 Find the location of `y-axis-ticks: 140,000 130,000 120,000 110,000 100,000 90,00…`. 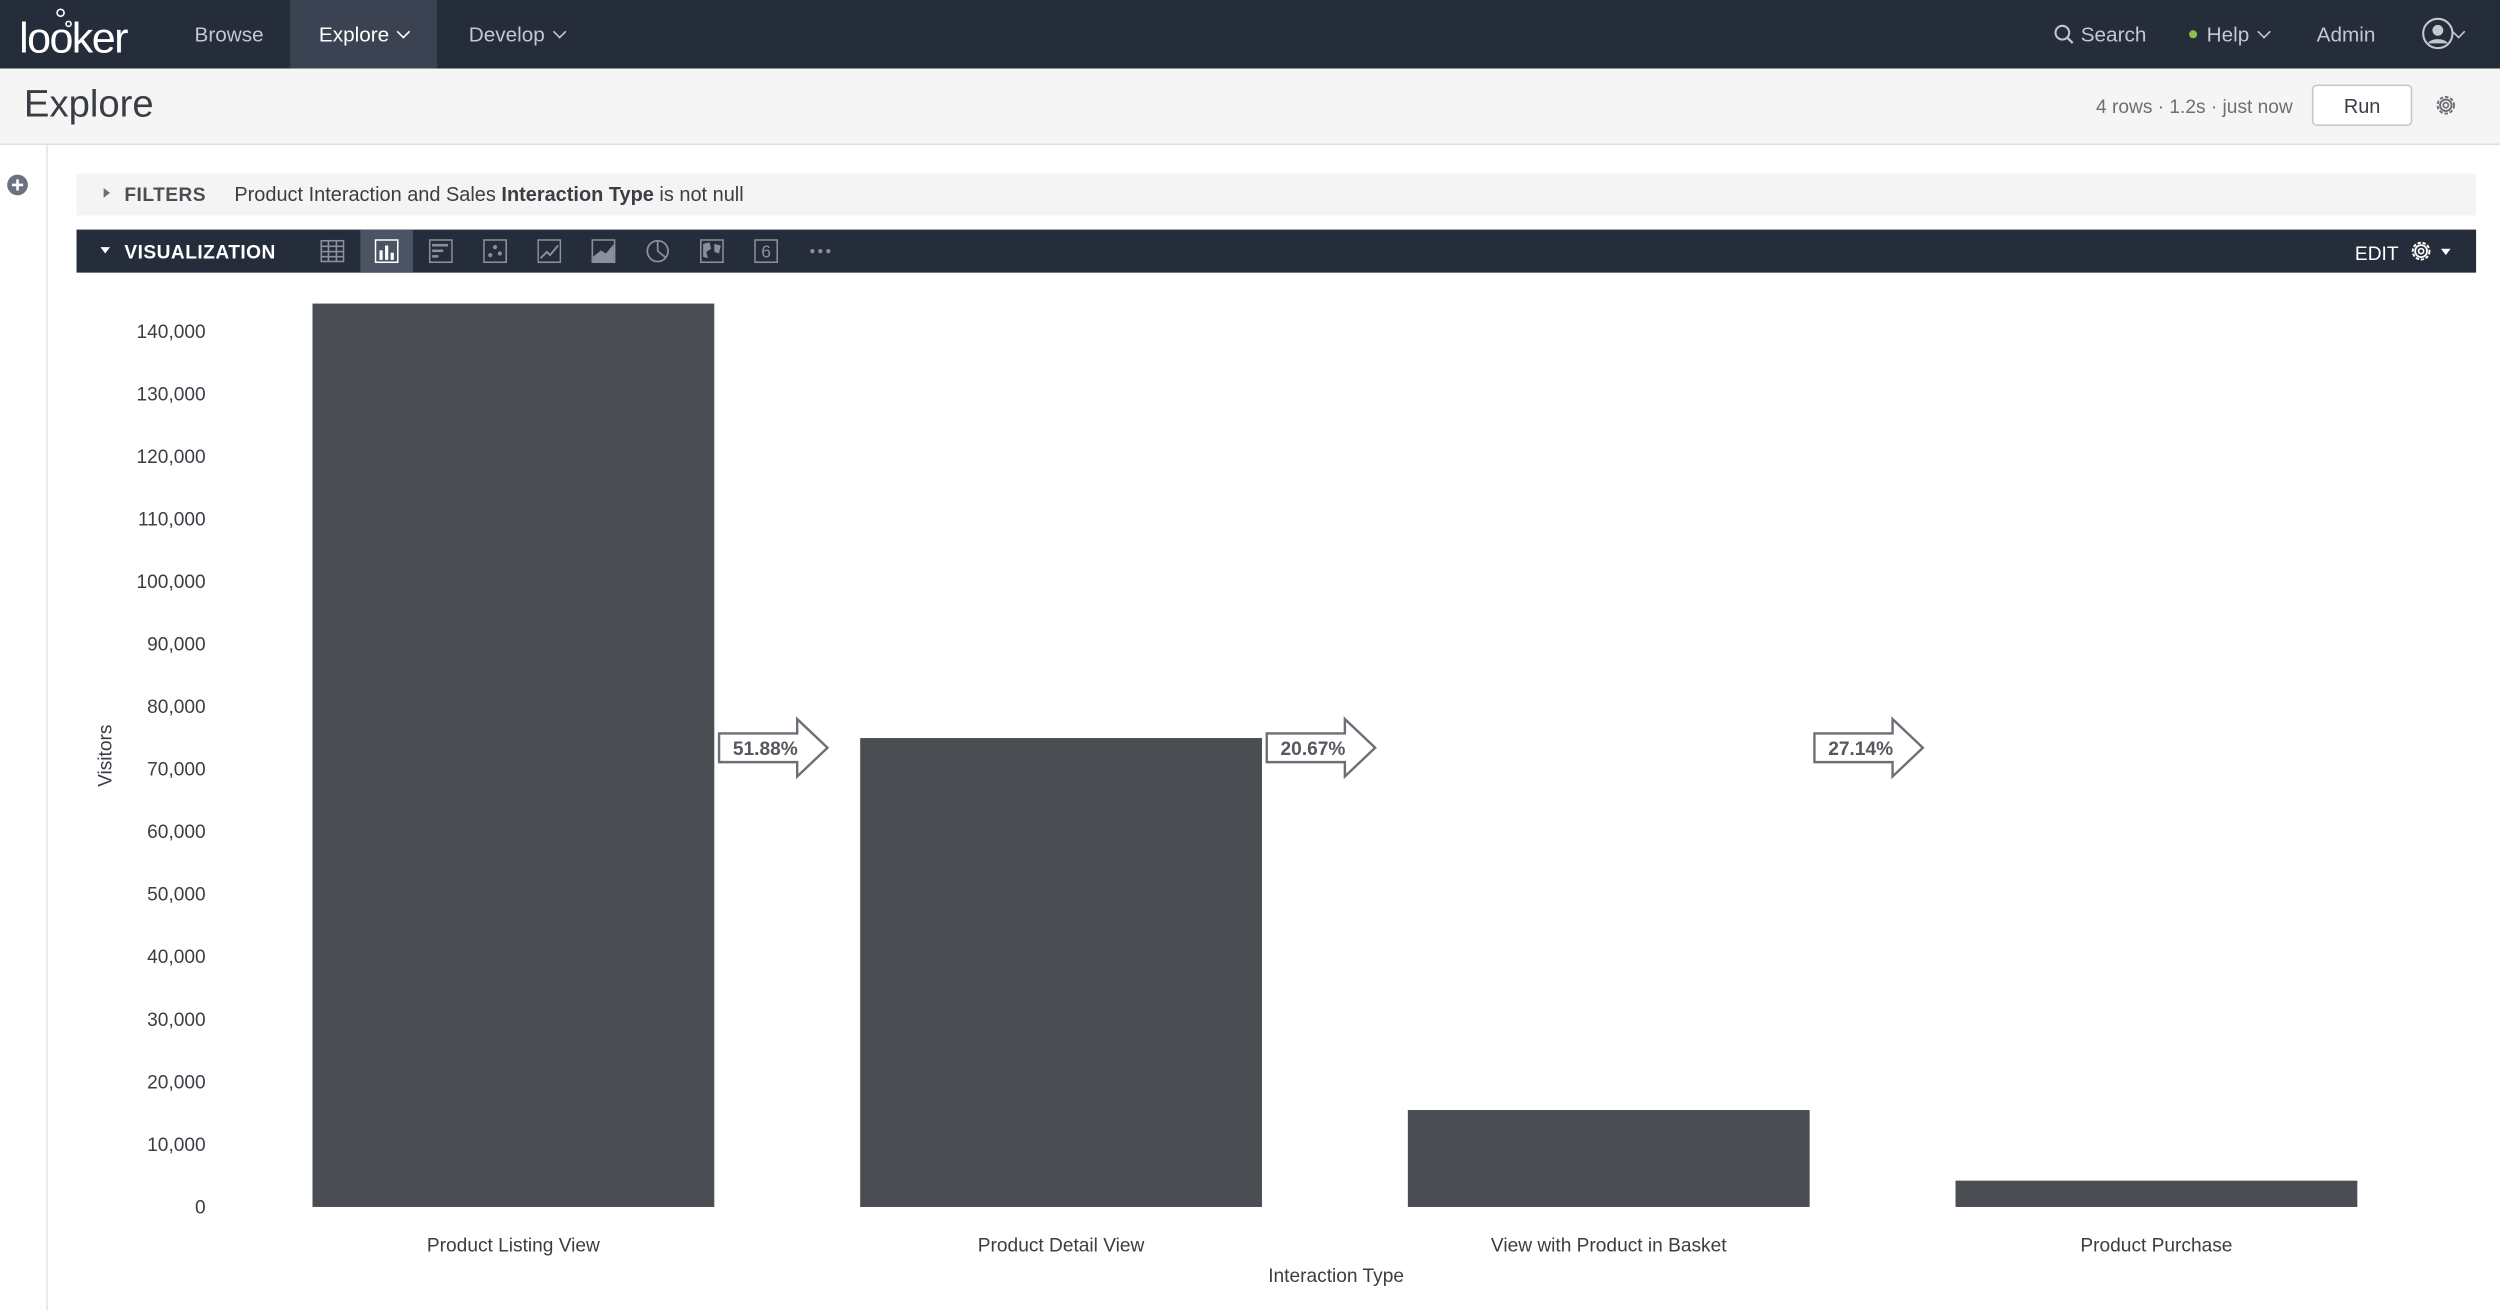

y-axis-ticks: 140,000 130,000 120,000 110,000 100,000 90,00… is located at coordinates (171, 770).